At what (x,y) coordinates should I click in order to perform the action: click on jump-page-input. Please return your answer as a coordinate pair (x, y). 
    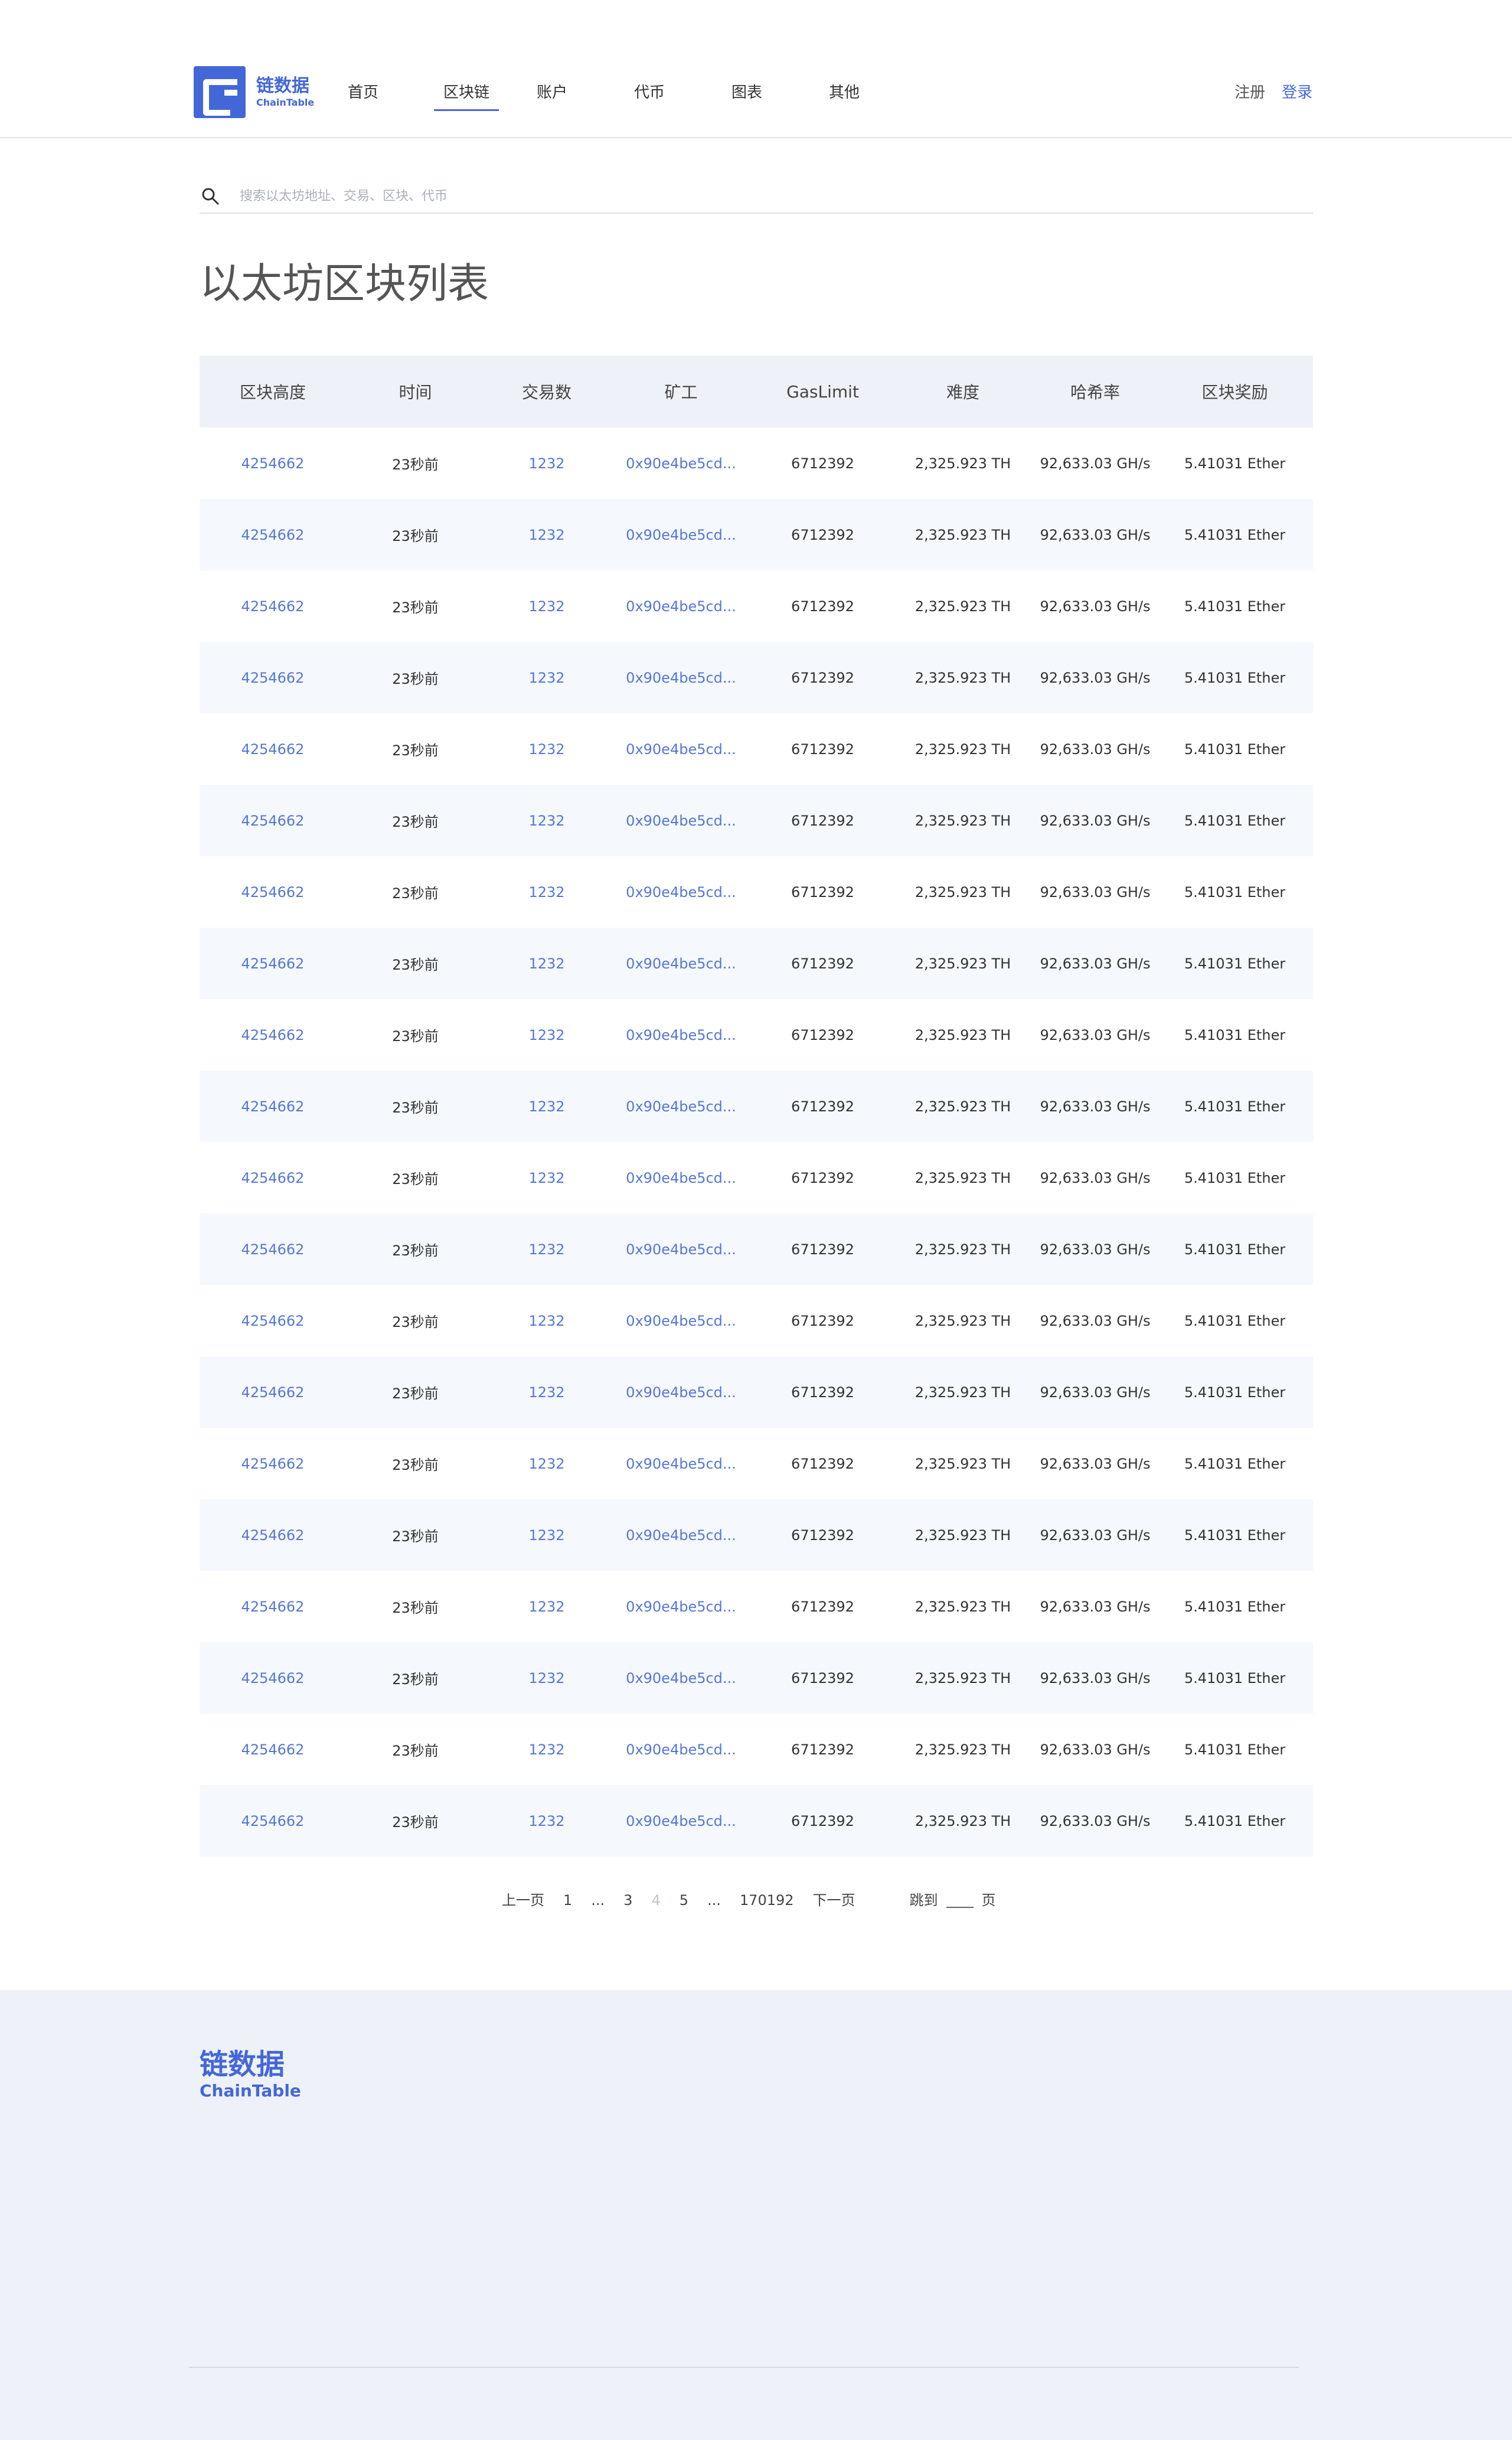
    Looking at the image, I should click on (960, 1900).